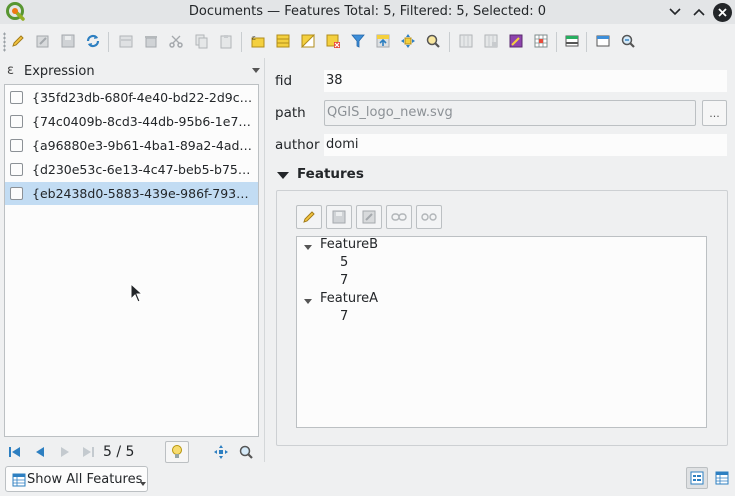 The height and width of the screenshot is (496, 735). Describe the element at coordinates (132, 71) in the screenshot. I see `expression-selector: ε Expression` at that location.